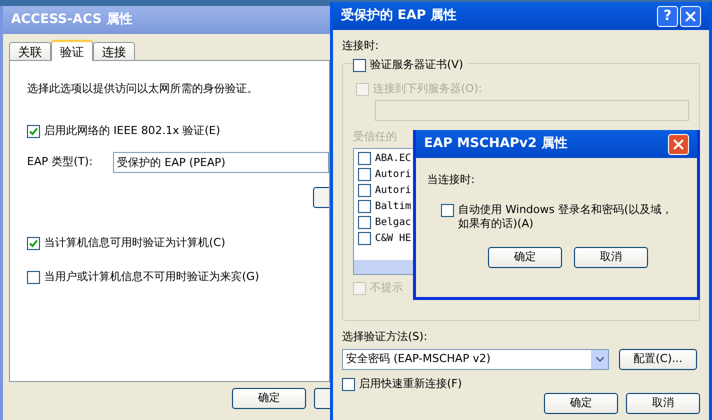 This screenshot has height=420, width=712. I want to click on description-text: 选择此选项以提供访问以太网所需的身份验证。, so click(143, 89).